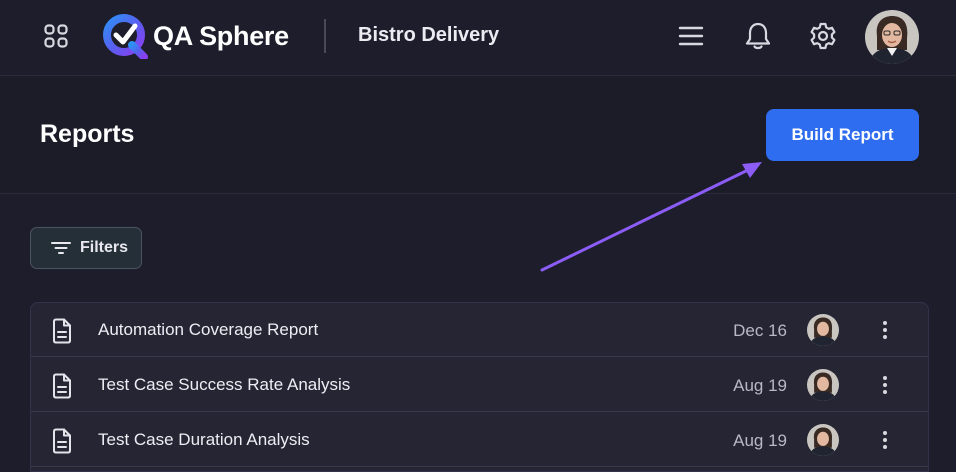 The width and height of the screenshot is (956, 472). What do you see at coordinates (224, 385) in the screenshot?
I see `report-title: Test Case Success Rate Analysis` at bounding box center [224, 385].